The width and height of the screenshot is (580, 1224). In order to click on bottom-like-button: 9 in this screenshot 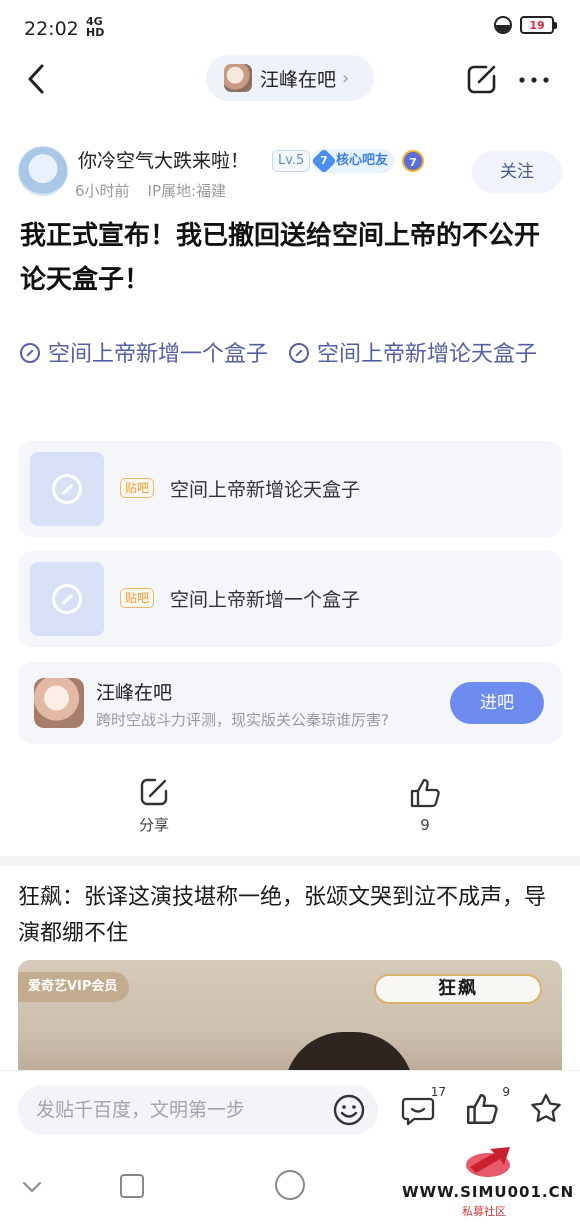, I will do `click(487, 1108)`.